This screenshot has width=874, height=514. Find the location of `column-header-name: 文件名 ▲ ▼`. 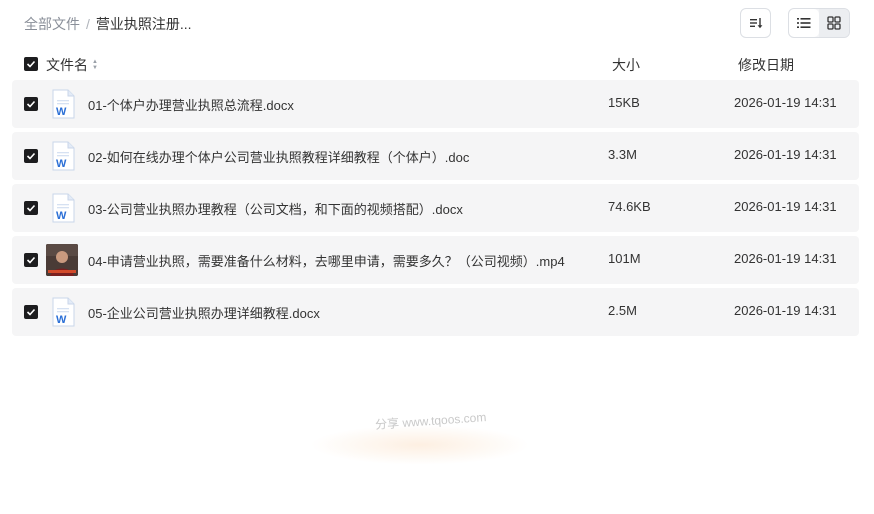

column-header-name: 文件名 ▲ ▼ is located at coordinates (72, 65).